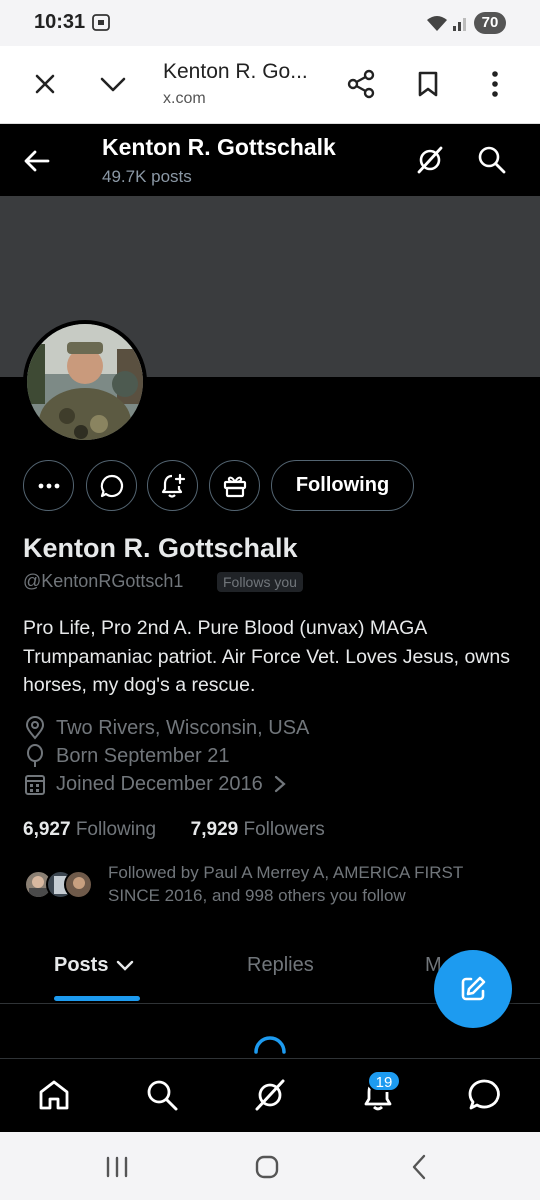 This screenshot has width=540, height=1200. I want to click on browser-domain: x.com, so click(184, 98).